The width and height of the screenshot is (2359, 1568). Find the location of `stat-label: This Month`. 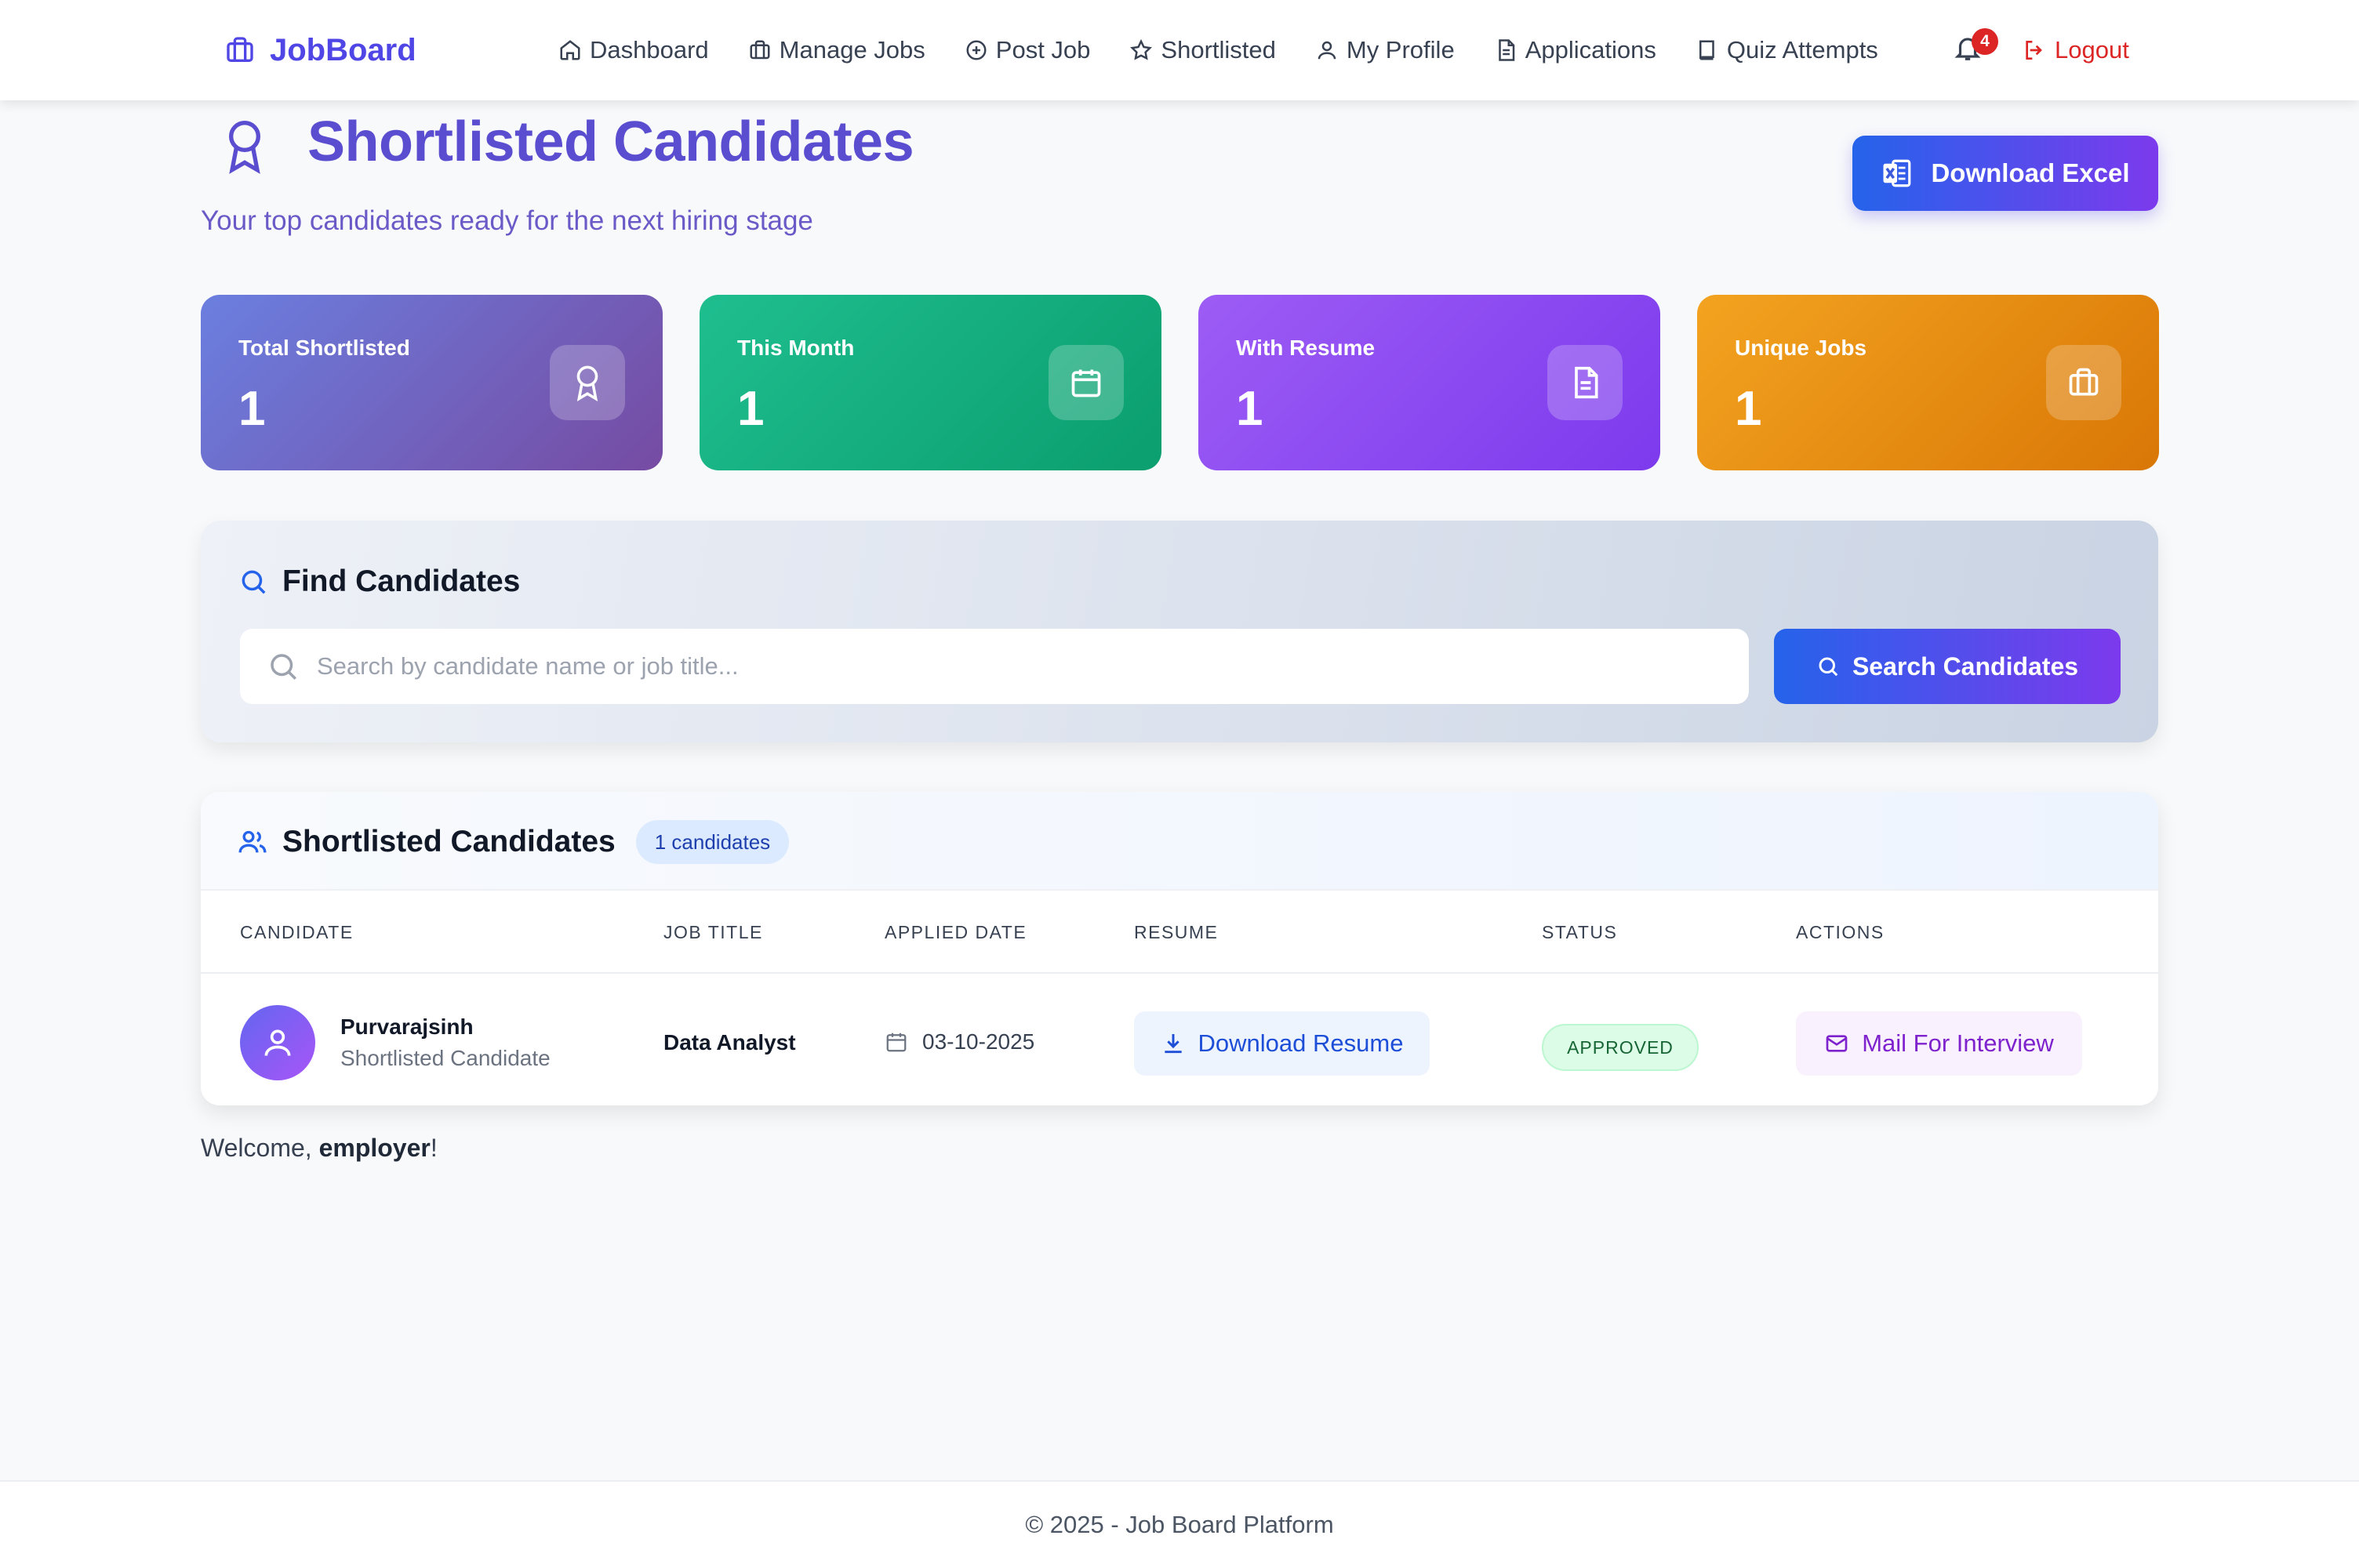

stat-label: This Month is located at coordinates (796, 348).